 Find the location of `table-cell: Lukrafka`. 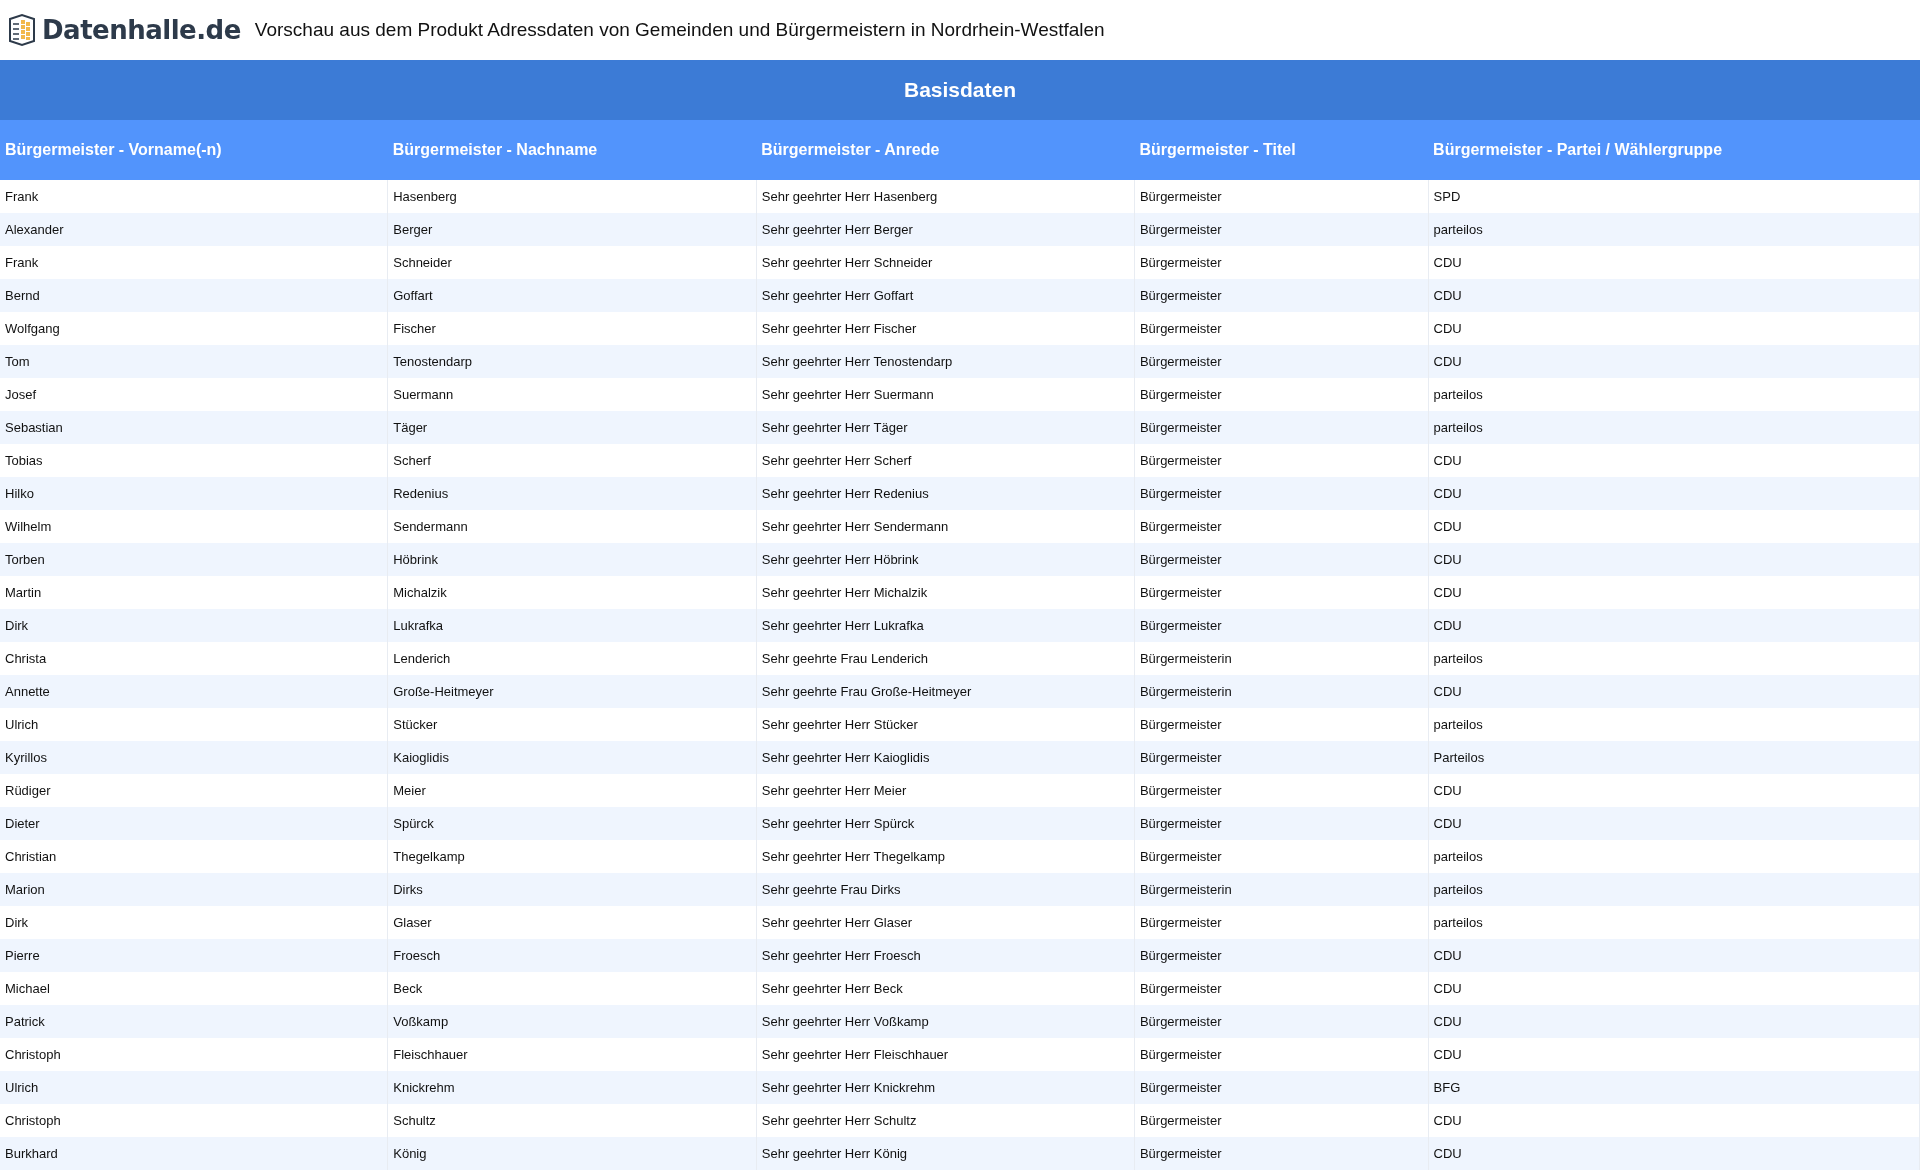

table-cell: Lukrafka is located at coordinates (572, 625).